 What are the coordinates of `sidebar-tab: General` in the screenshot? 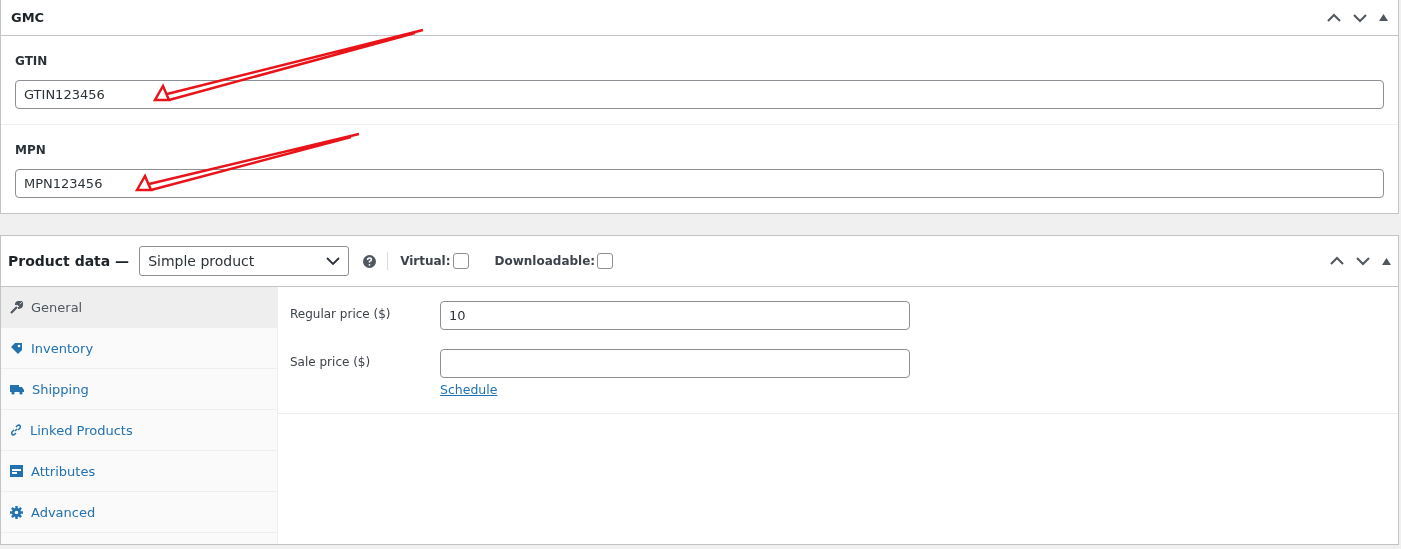 It's located at (139, 307).